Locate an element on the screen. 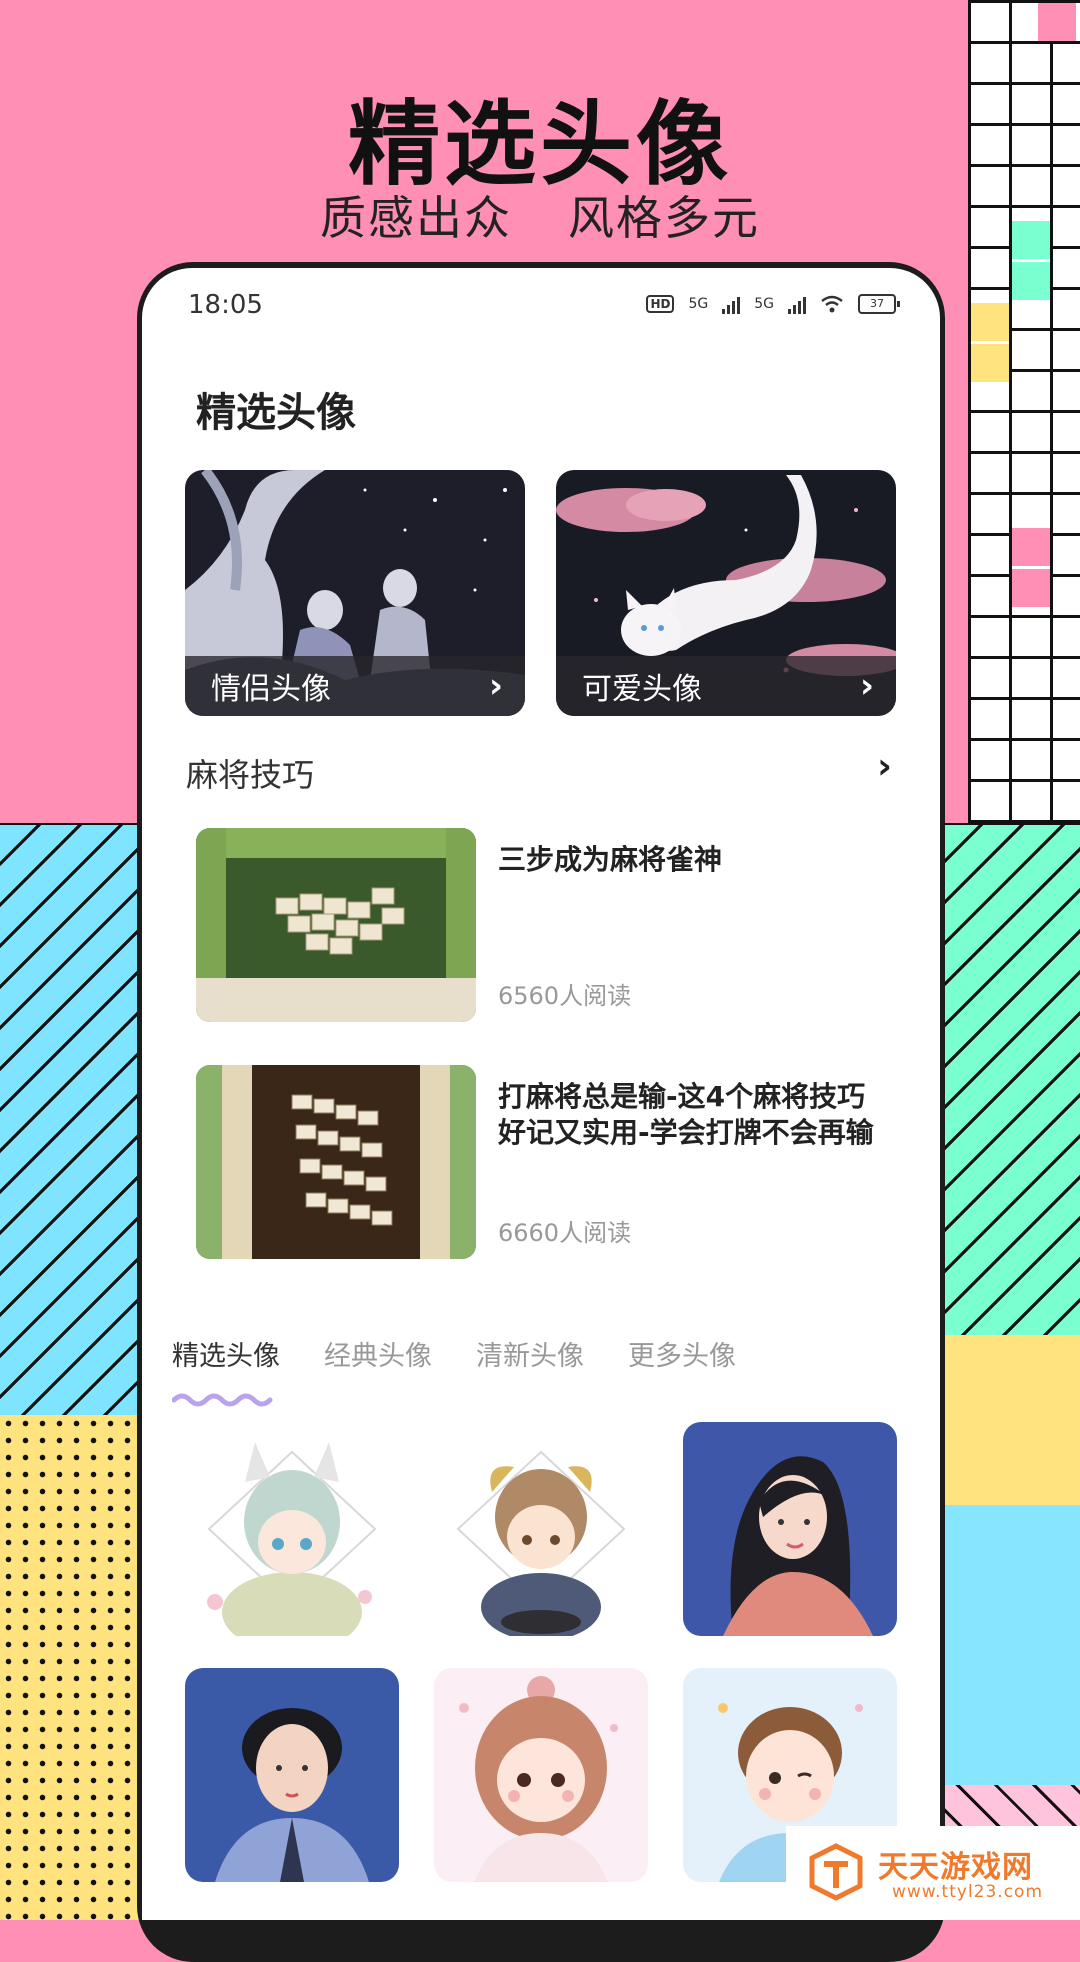  section-title: 麻将技巧 is located at coordinates (250, 775).